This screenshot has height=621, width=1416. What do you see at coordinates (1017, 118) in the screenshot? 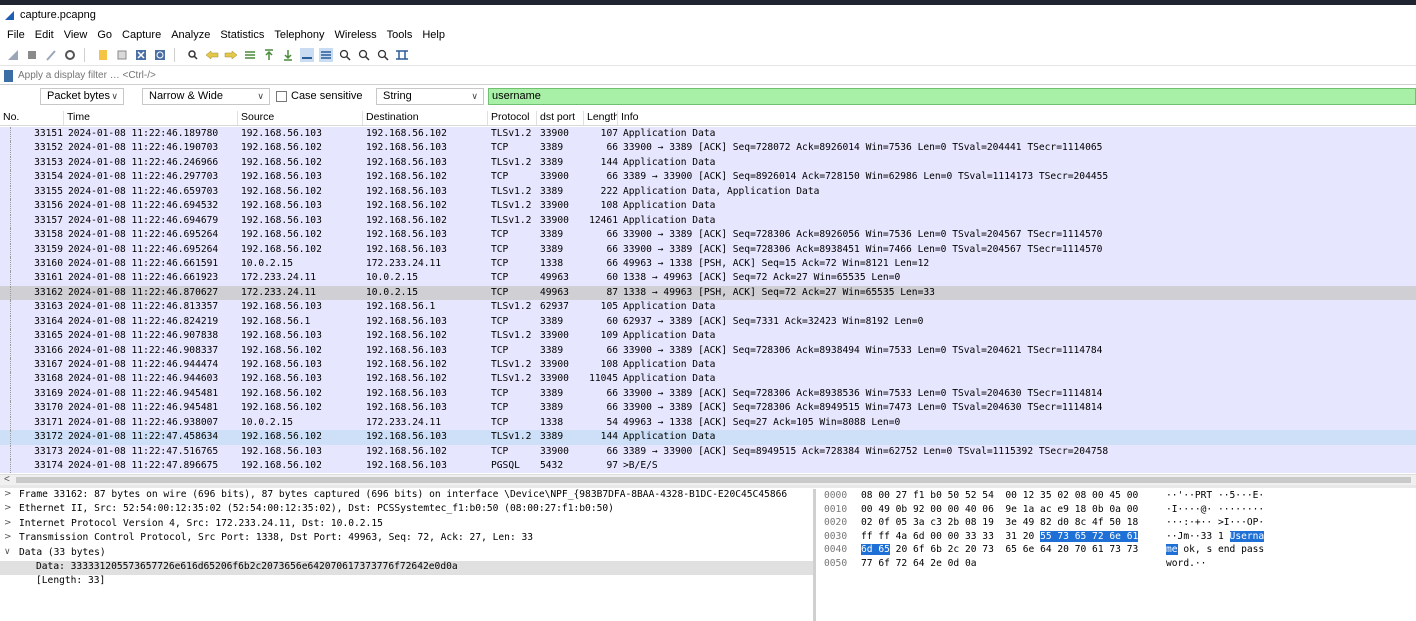
I see `column-header-info: Info` at bounding box center [1017, 118].